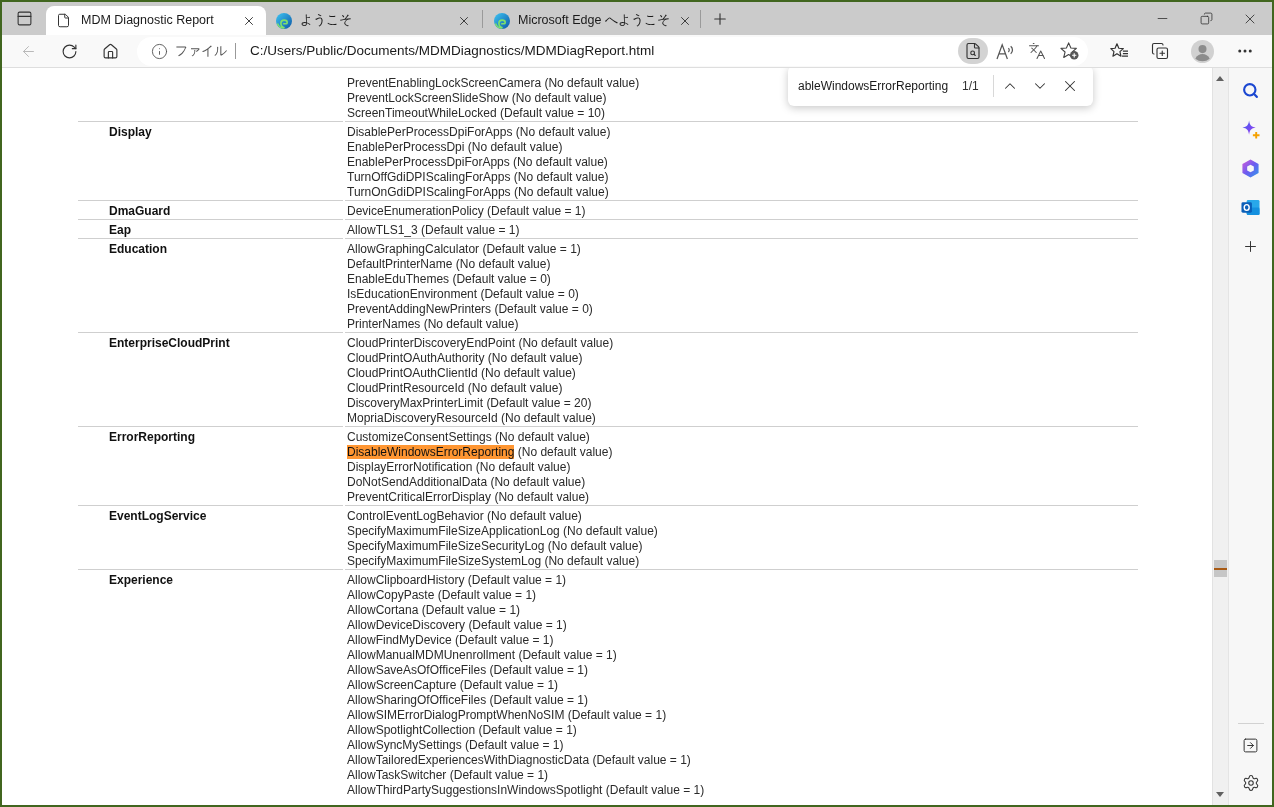  Describe the element at coordinates (1202, 51) in the screenshot. I see `avatar-icon` at that location.